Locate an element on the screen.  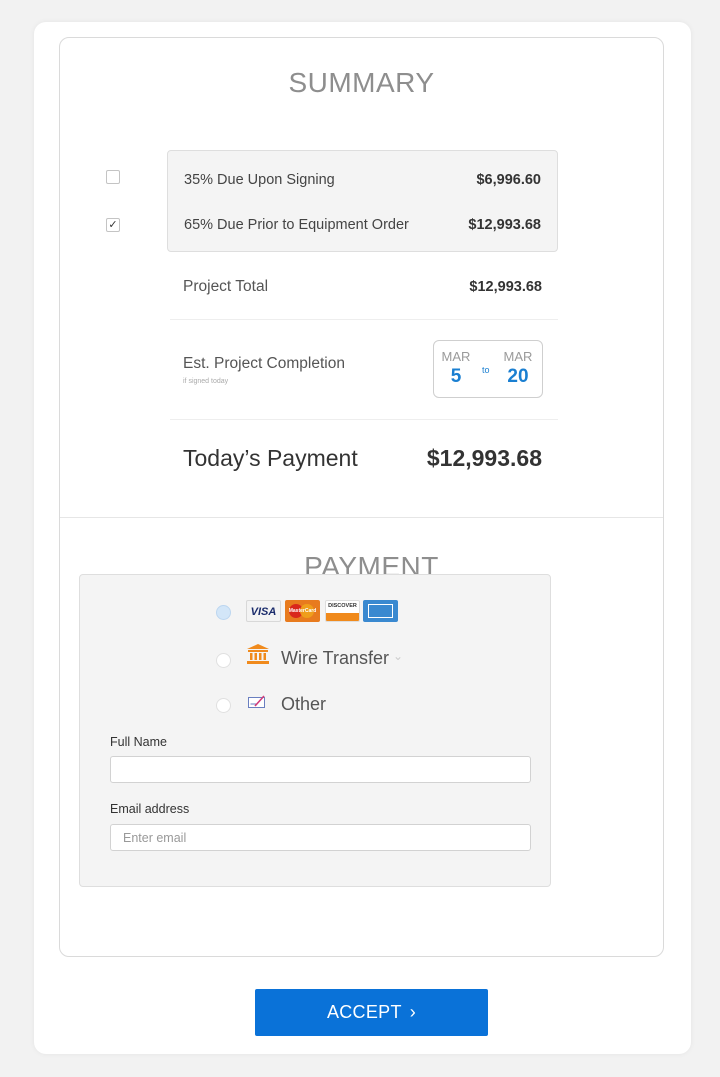
completion-date-range: MAR 5 to MAR 20 is located at coordinates (488, 369).